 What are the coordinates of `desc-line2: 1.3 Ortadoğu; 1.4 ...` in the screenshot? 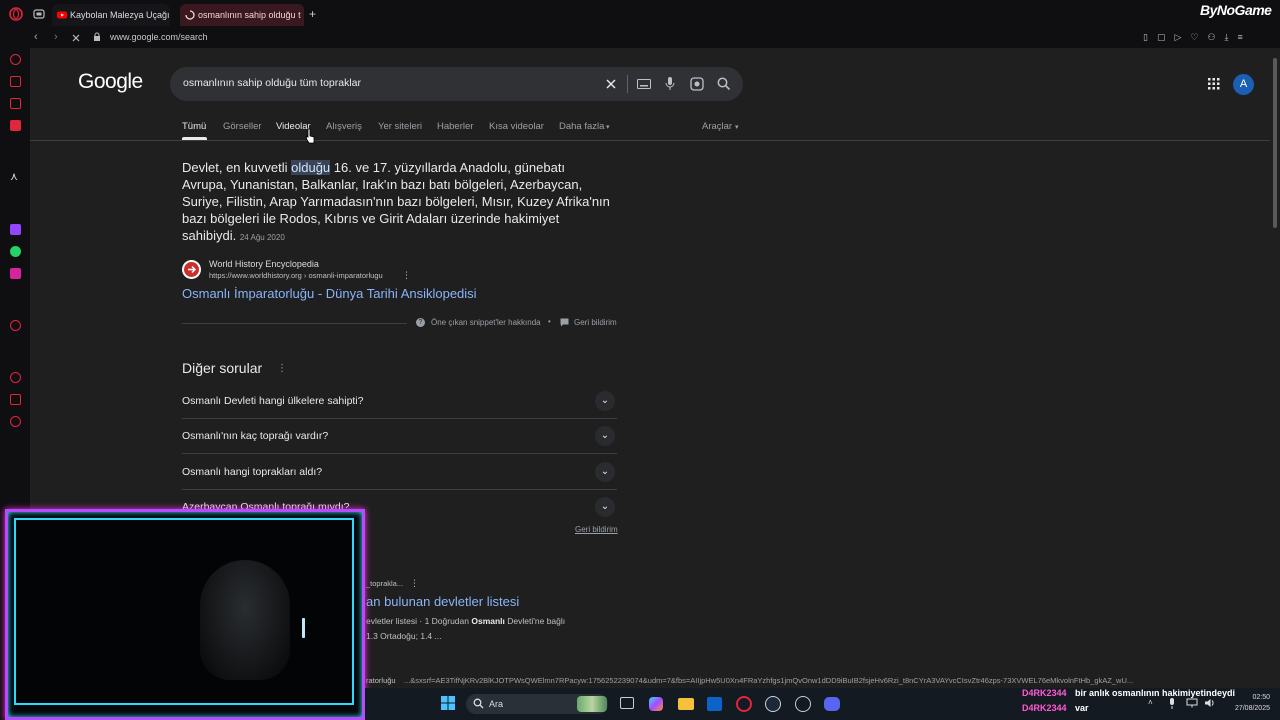 It's located at (404, 636).